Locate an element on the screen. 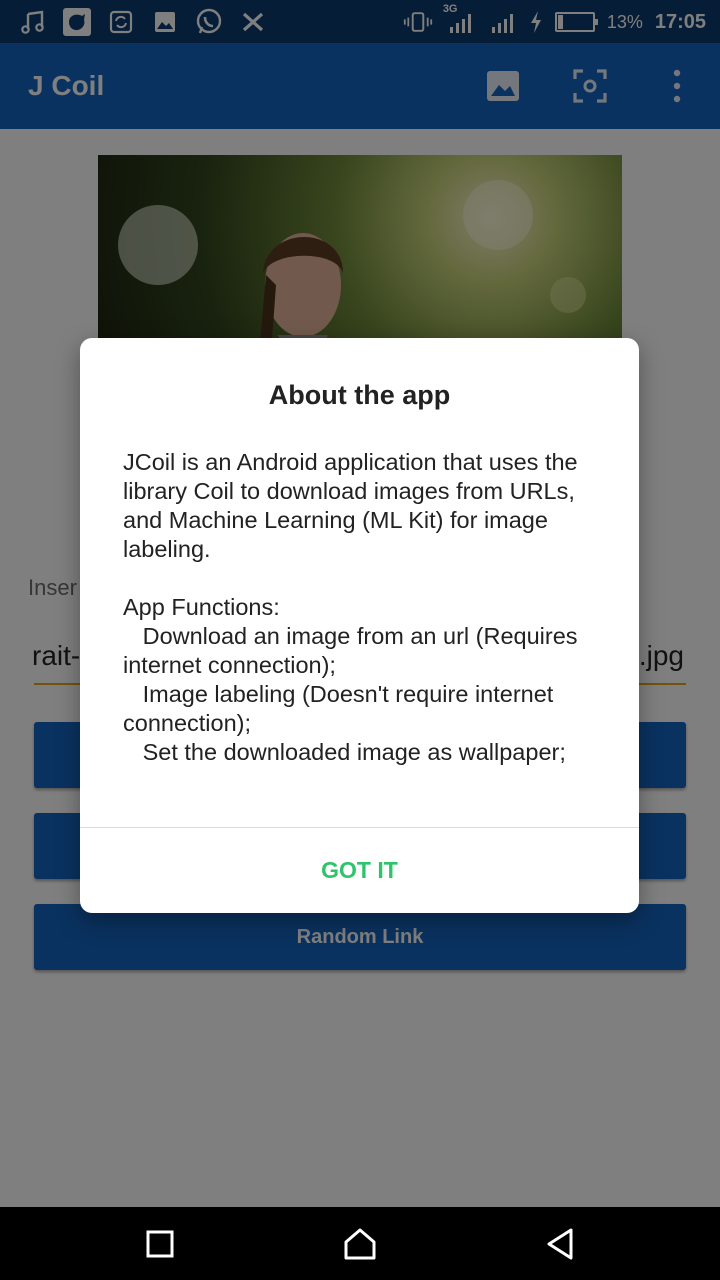  back-icon is located at coordinates (560, 1244).